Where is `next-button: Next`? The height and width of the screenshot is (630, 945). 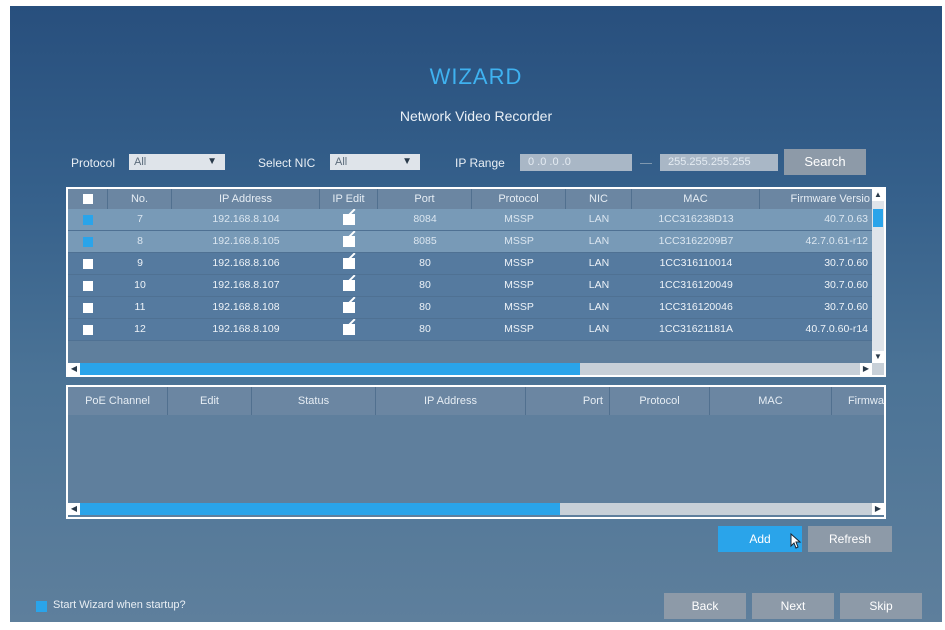 next-button: Next is located at coordinates (793, 606).